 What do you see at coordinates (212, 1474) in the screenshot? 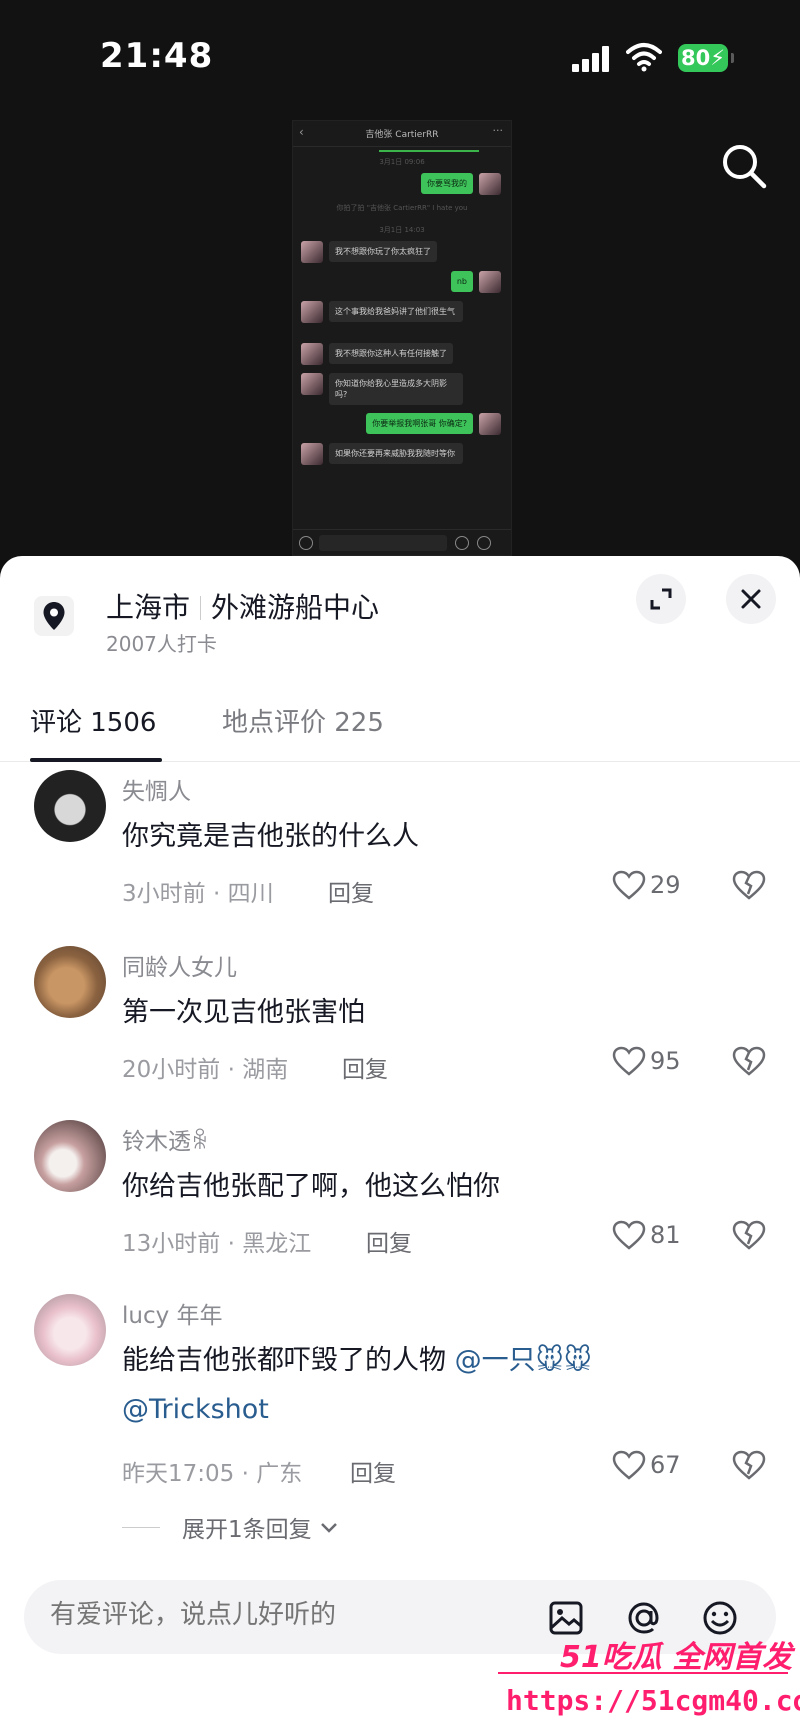
I see `comment-meta: 昨天17:05 · 广东` at bounding box center [212, 1474].